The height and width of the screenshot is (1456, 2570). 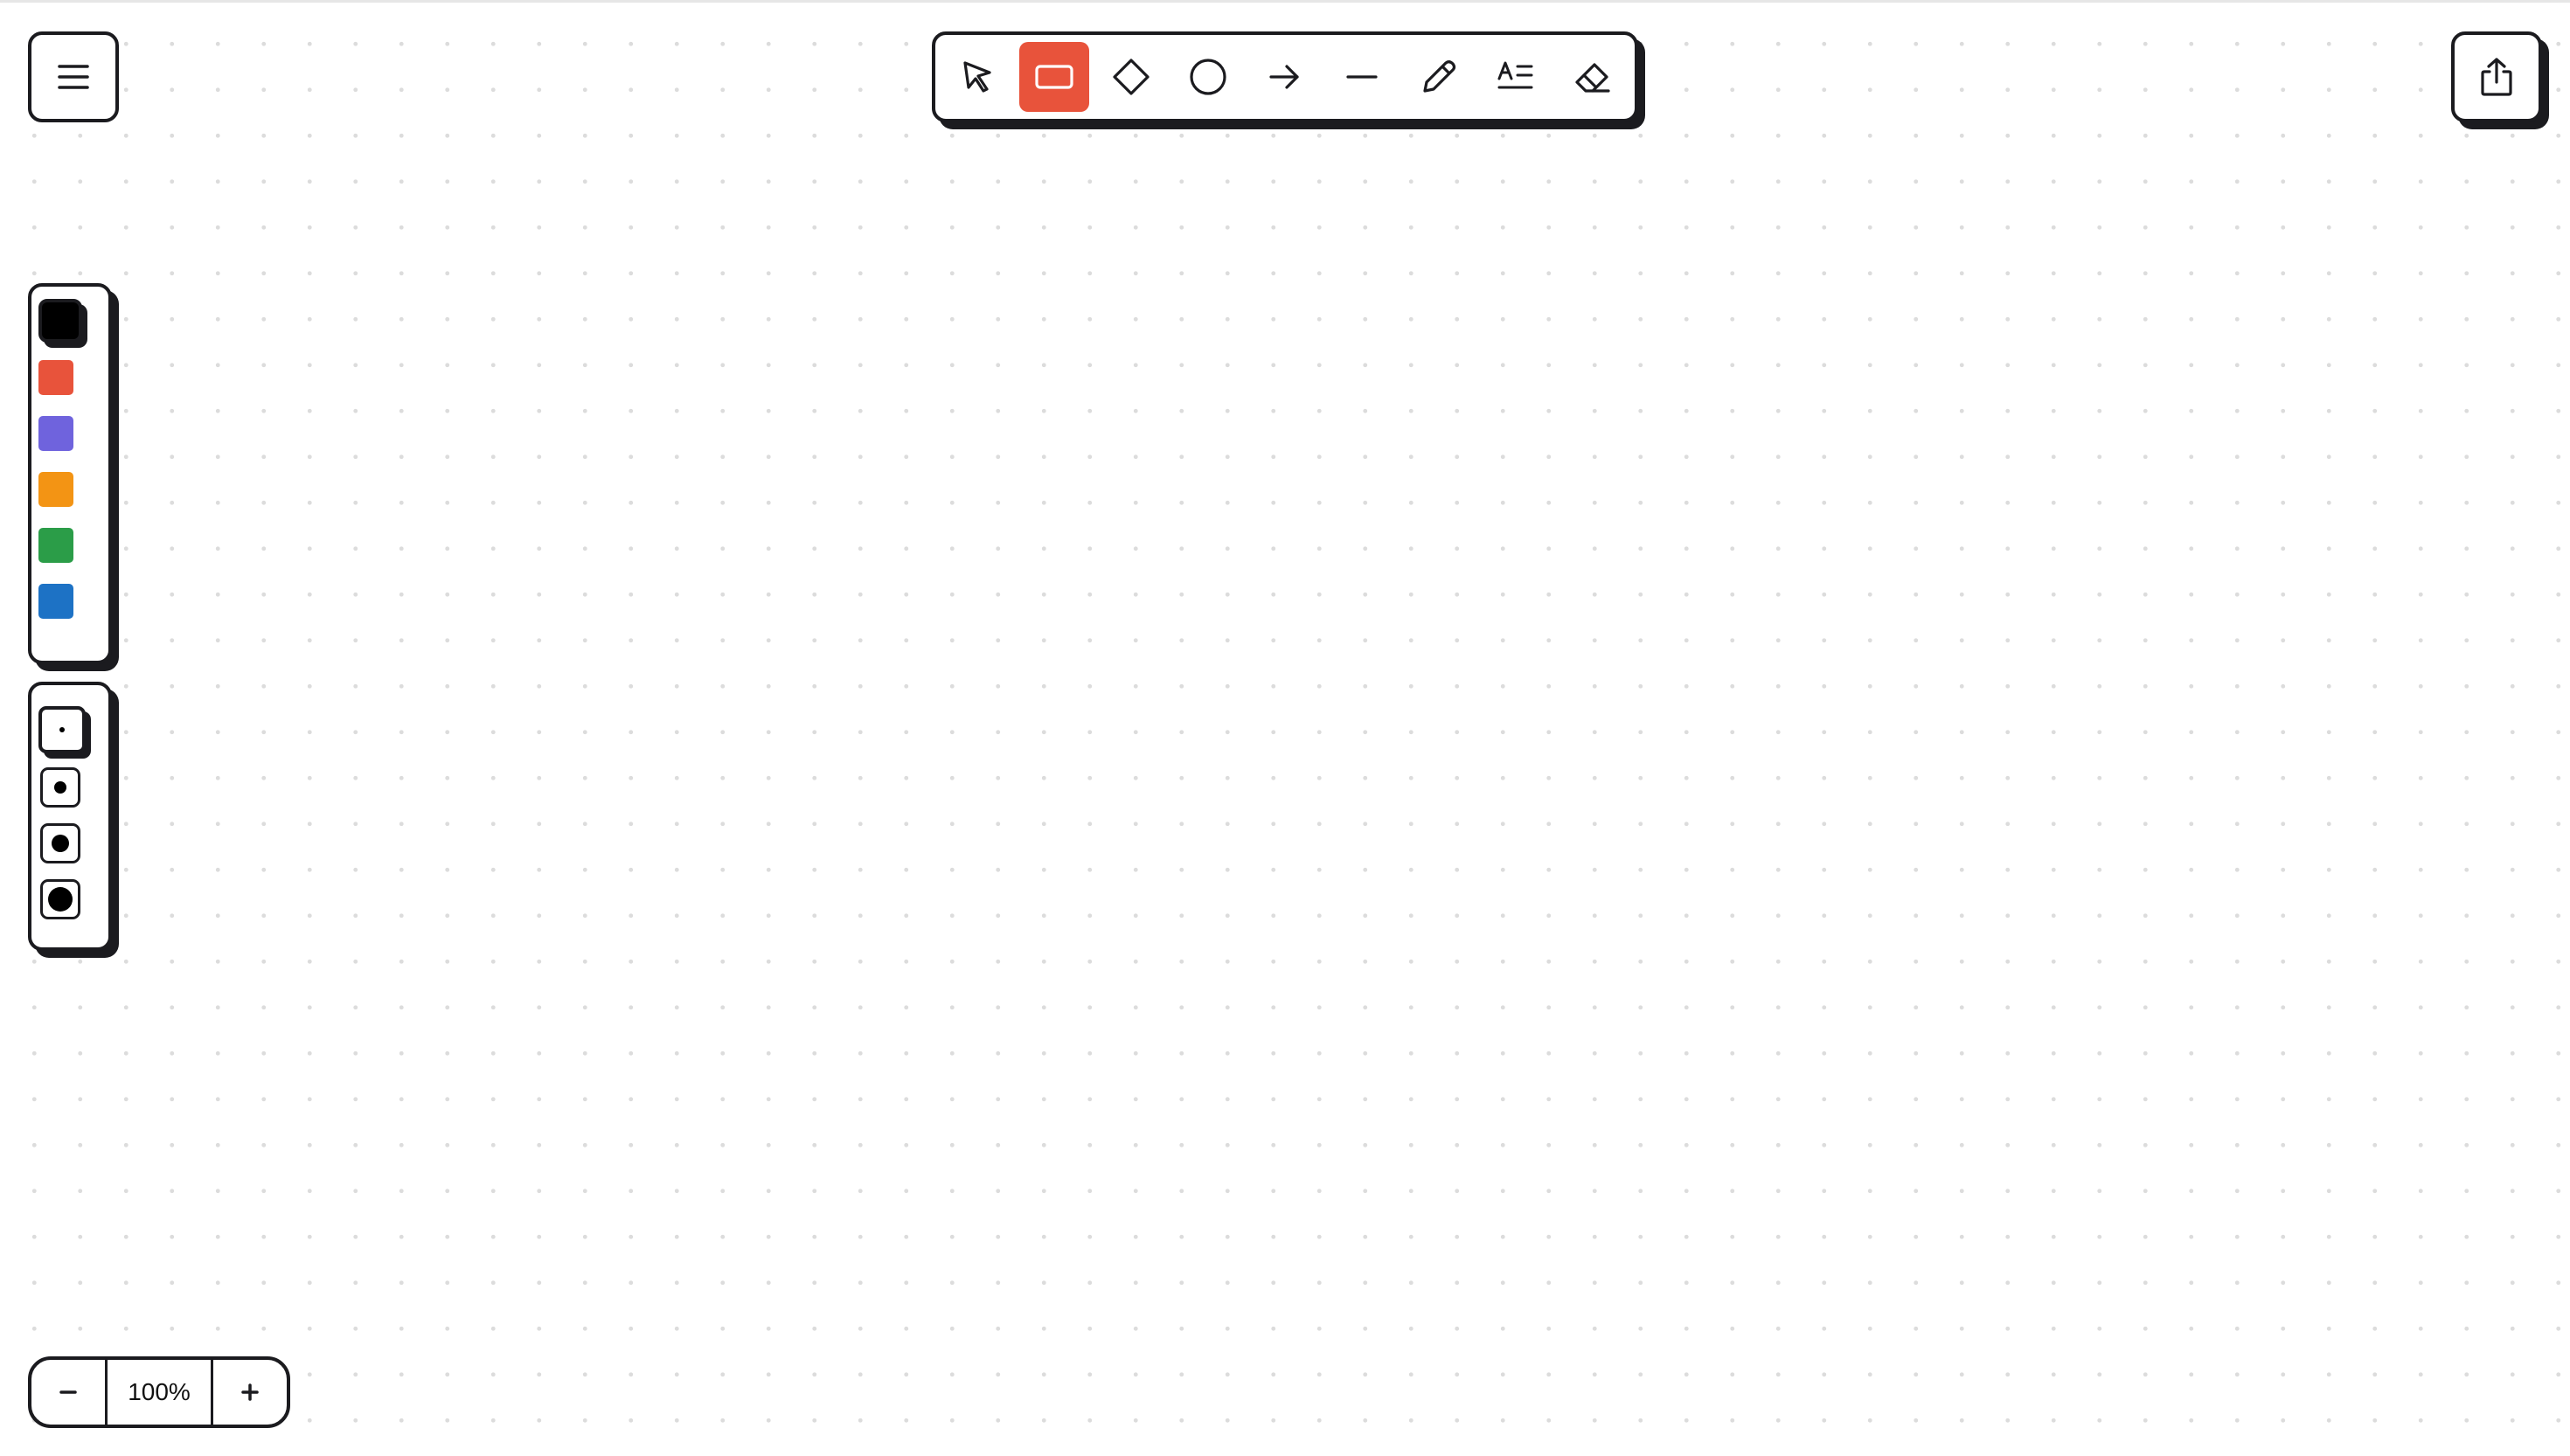 I want to click on zoom-controls: 100%, so click(x=159, y=1392).